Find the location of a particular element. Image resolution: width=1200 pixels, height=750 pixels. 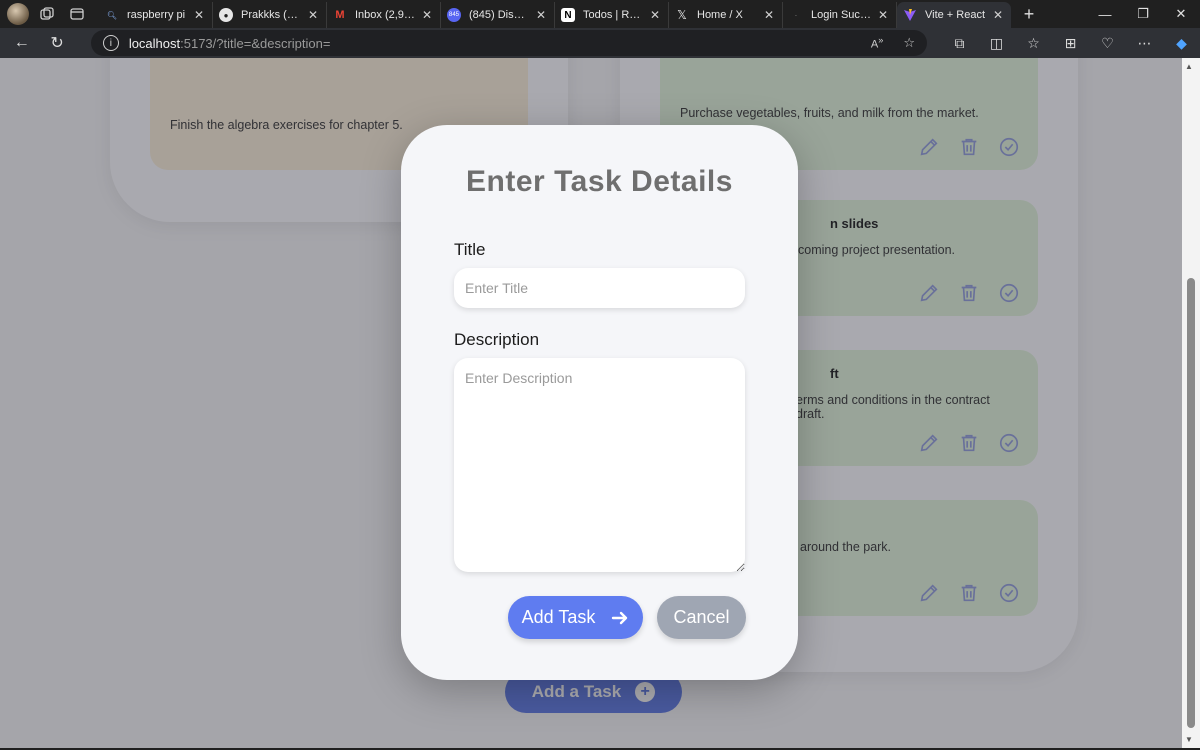

read-aloud-icon: A» is located at coordinates (877, 43).